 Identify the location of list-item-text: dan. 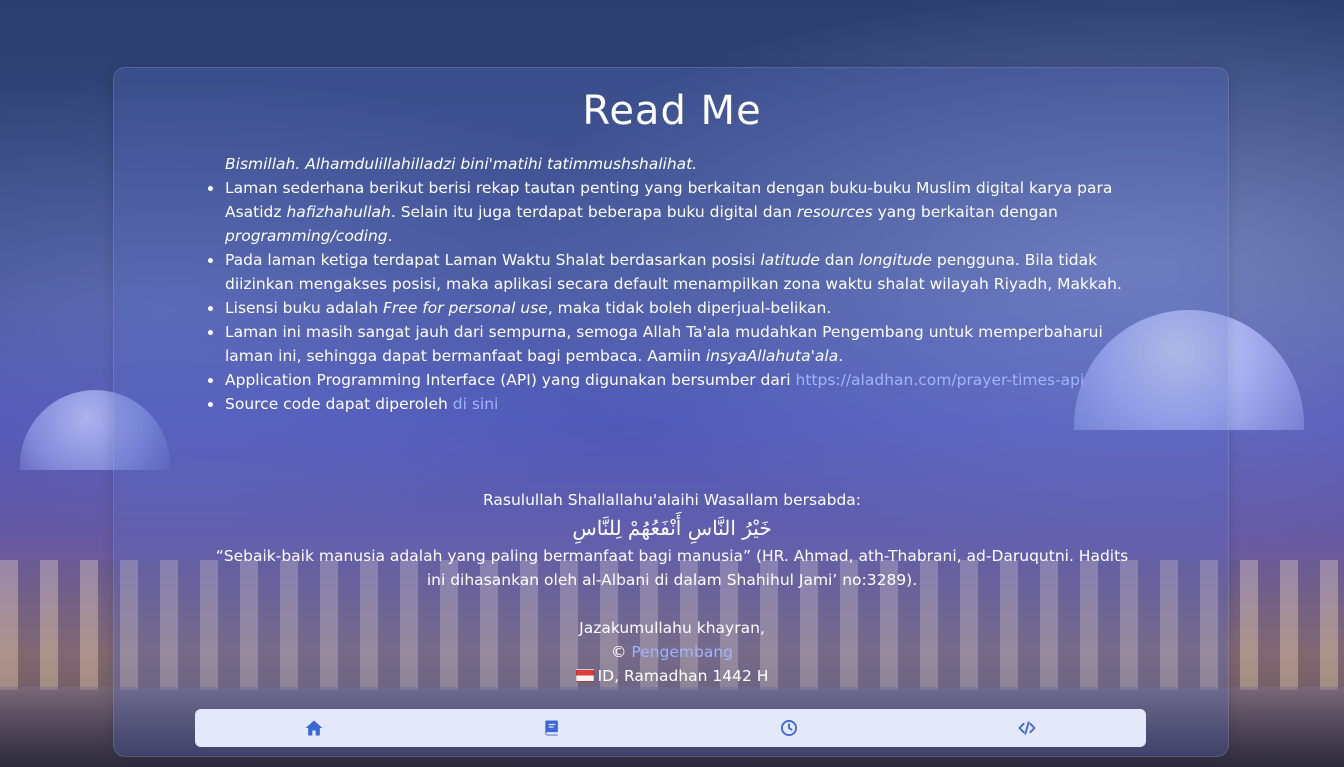
(839, 260).